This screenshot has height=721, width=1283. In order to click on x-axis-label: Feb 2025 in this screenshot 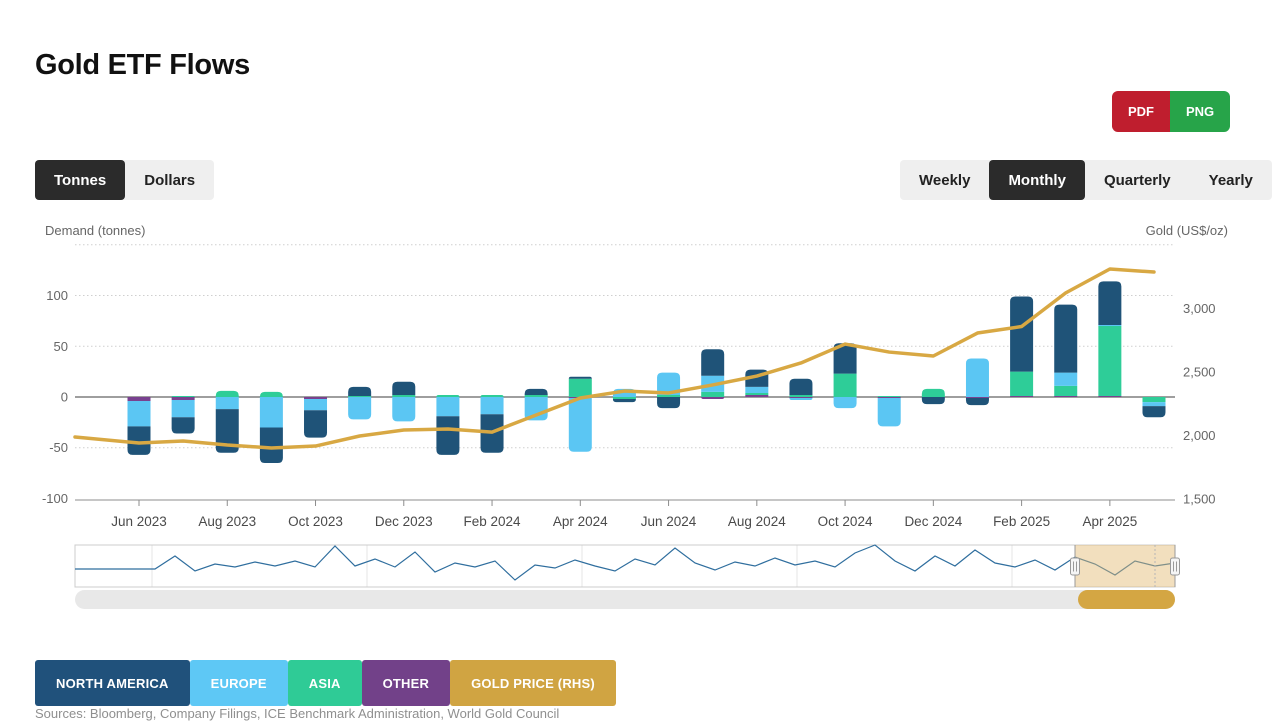, I will do `click(1021, 521)`.